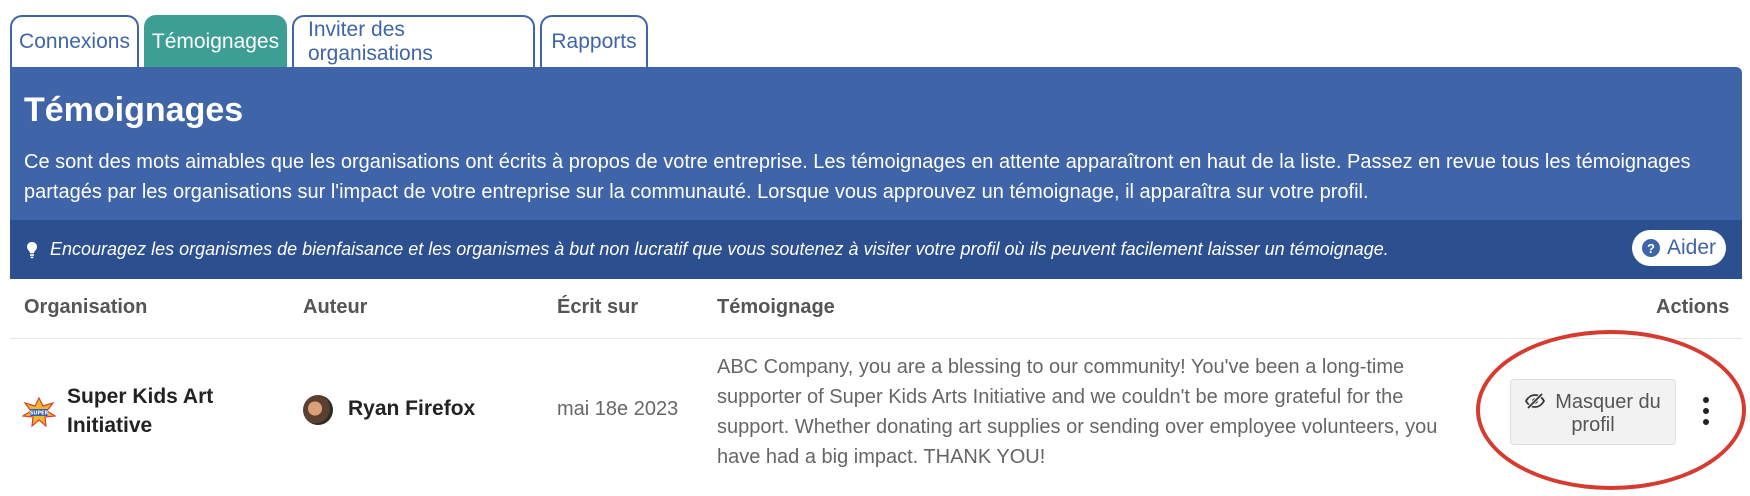  Describe the element at coordinates (594, 41) in the screenshot. I see `tab-rapports: Rapports` at that location.